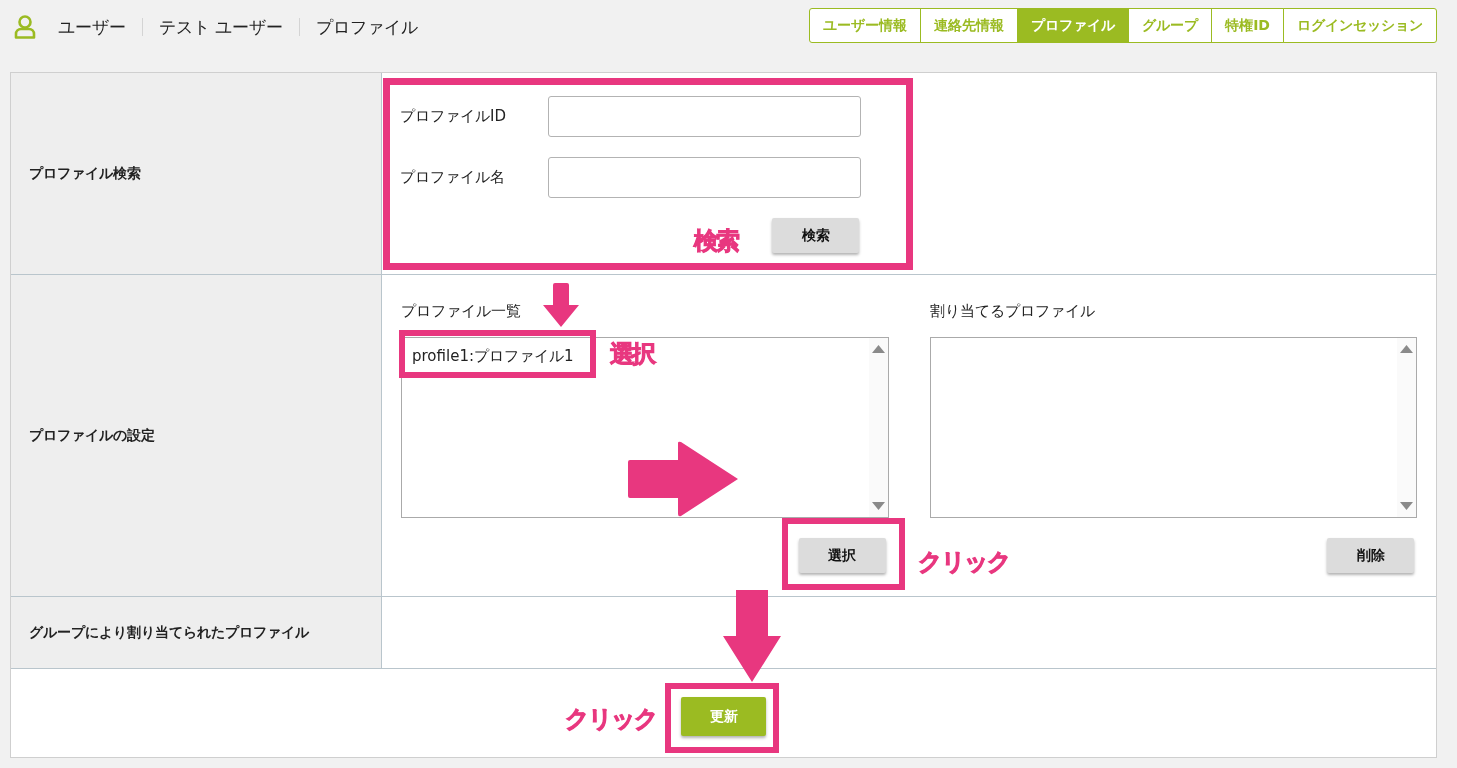 The width and height of the screenshot is (1457, 768). Describe the element at coordinates (1012, 311) in the screenshot. I see `list-title: 割り当てるプロファイル` at that location.